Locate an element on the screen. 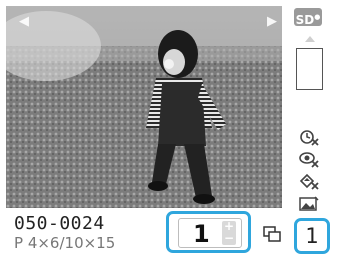  triangle-left-icon: ◀ is located at coordinates (24, 22).